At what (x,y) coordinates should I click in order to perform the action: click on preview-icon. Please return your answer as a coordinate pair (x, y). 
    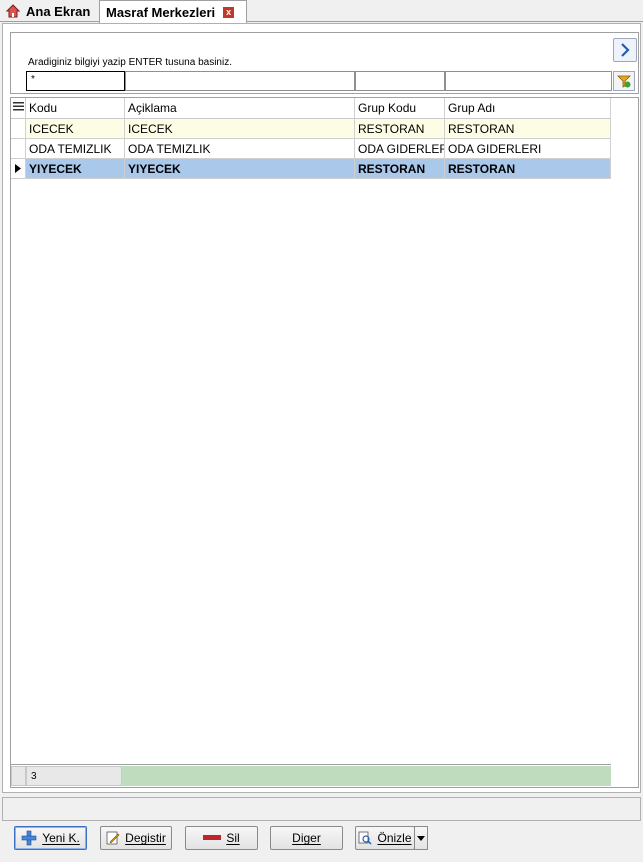
    Looking at the image, I should click on (366, 838).